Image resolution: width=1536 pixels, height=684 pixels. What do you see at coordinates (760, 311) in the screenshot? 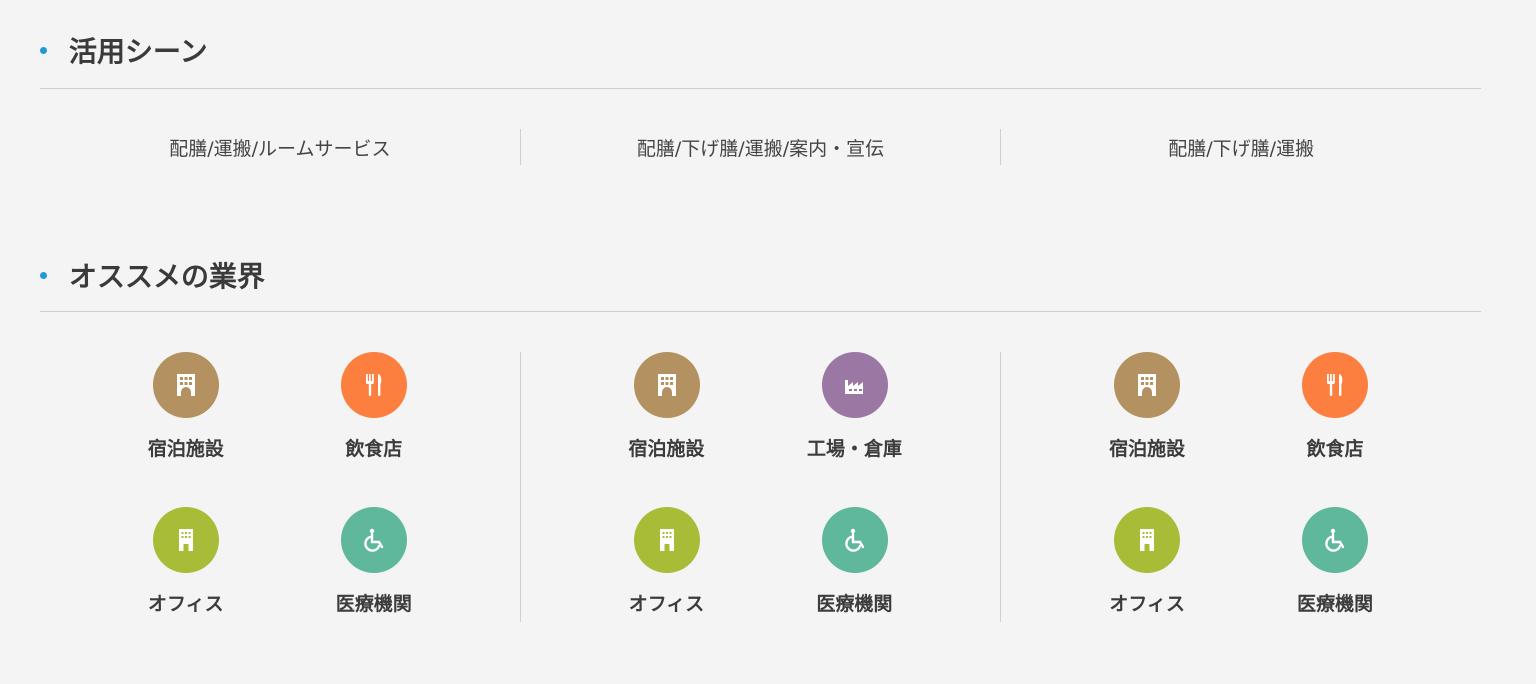
I see `industries-divider` at bounding box center [760, 311].